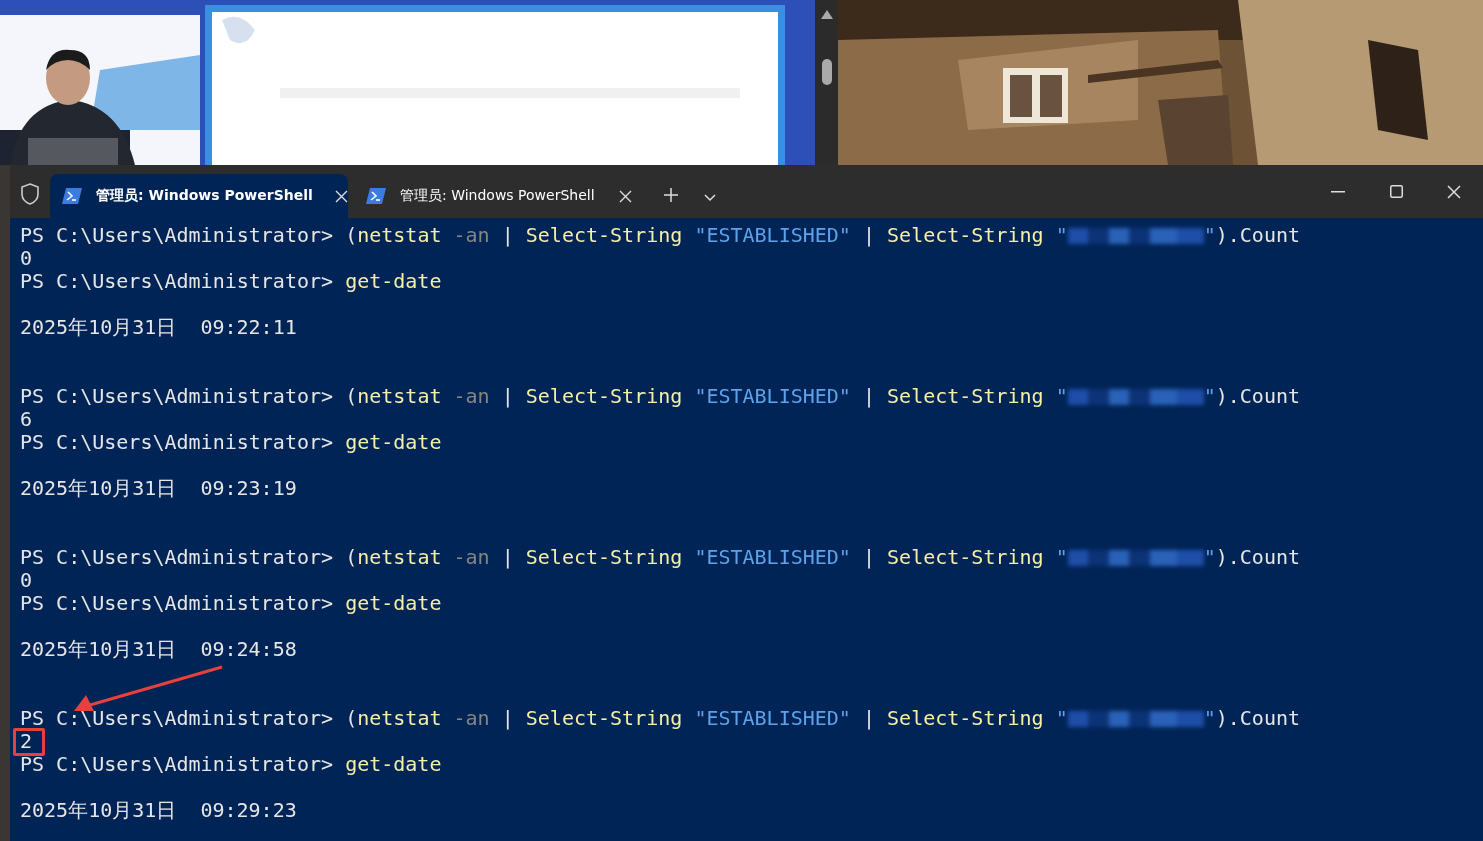 The height and width of the screenshot is (841, 1483). Describe the element at coordinates (1396, 191) in the screenshot. I see `maximize-icon` at that location.